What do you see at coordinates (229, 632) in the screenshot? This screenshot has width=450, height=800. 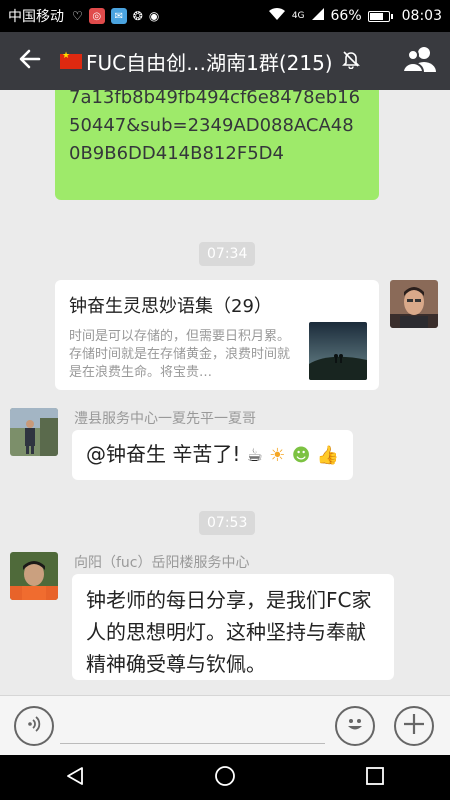 I see `message-text: 钟老师的每日分享，是我们FC家人的思想明灯。这种坚持与奉献精神确受尊与钦佩。` at bounding box center [229, 632].